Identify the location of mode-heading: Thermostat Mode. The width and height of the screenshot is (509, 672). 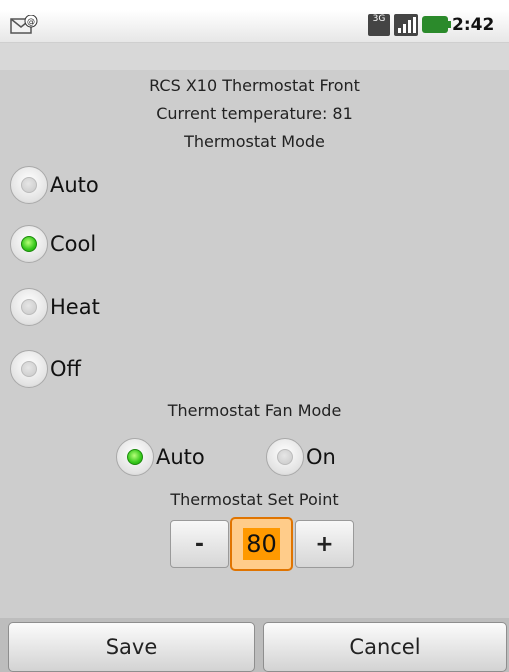
(254, 141).